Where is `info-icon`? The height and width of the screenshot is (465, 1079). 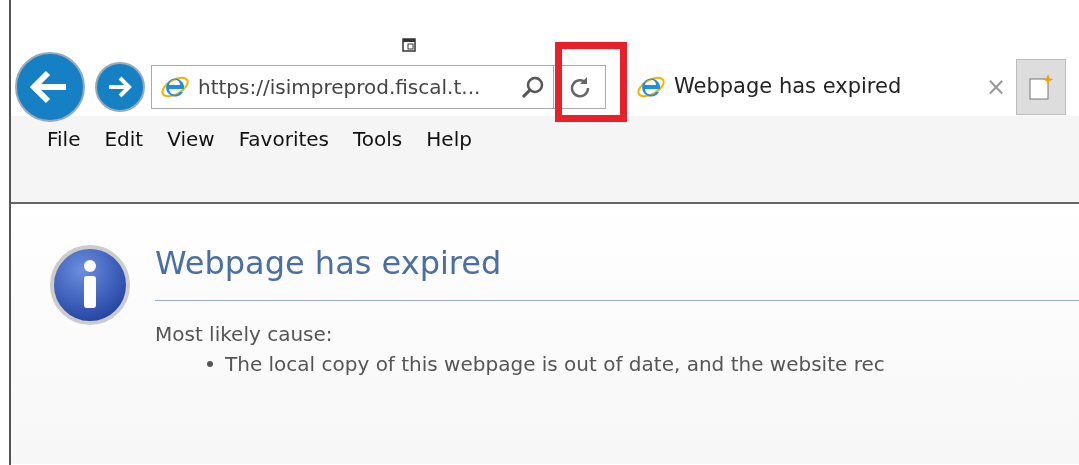
info-icon is located at coordinates (90, 285).